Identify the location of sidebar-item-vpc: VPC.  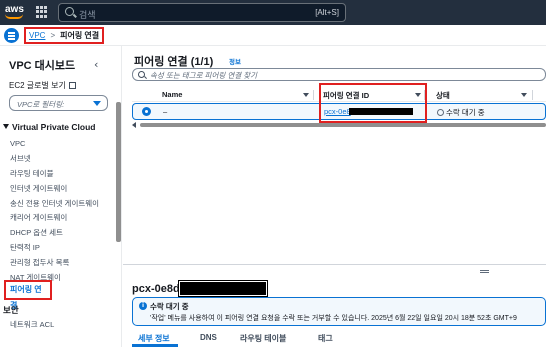
(62, 144).